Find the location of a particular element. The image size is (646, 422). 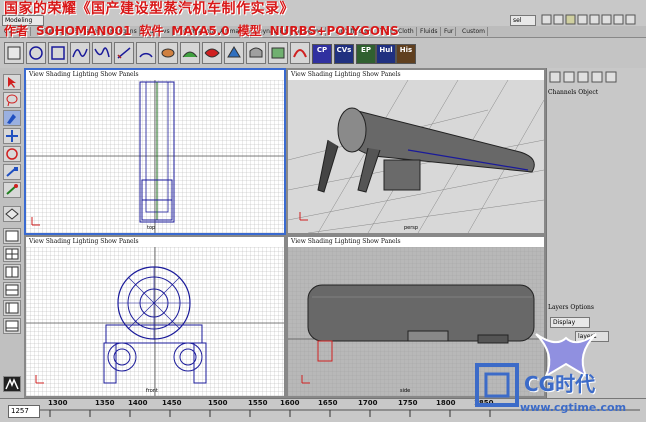

viewport-label: side is located at coordinates (405, 391).